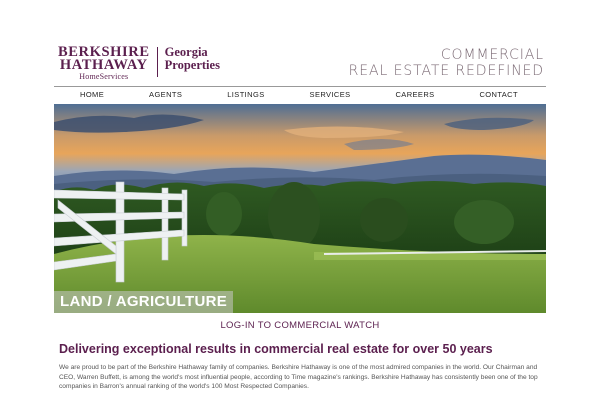  I want to click on logo-line3: HomeServices, so click(104, 76).